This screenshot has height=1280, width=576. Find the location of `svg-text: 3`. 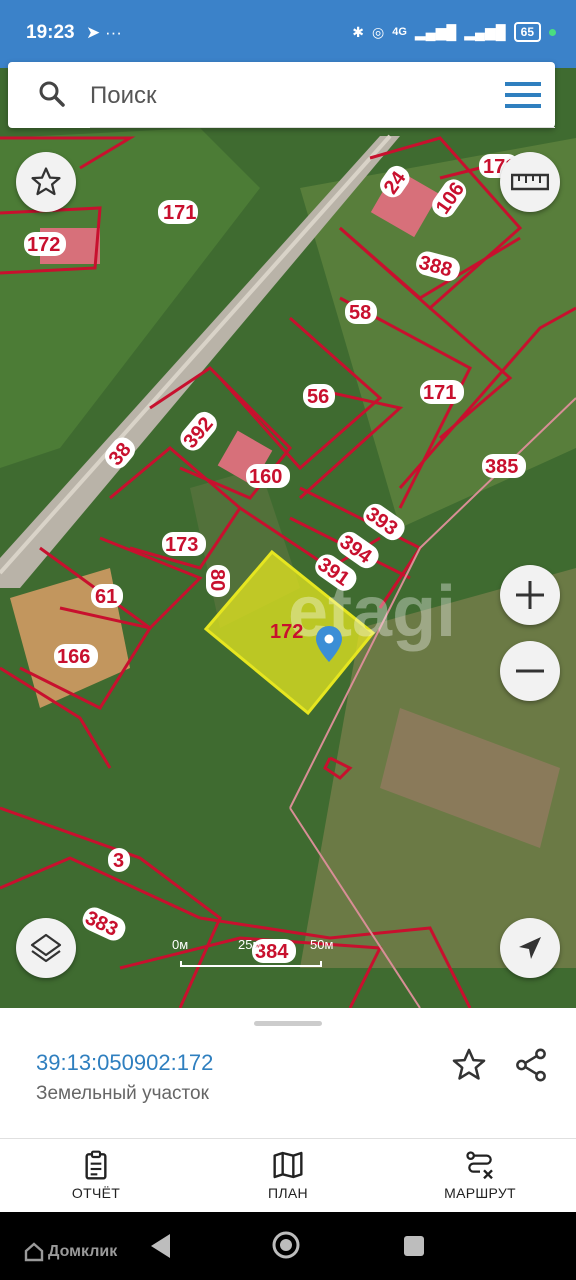

svg-text: 3 is located at coordinates (118, 861).